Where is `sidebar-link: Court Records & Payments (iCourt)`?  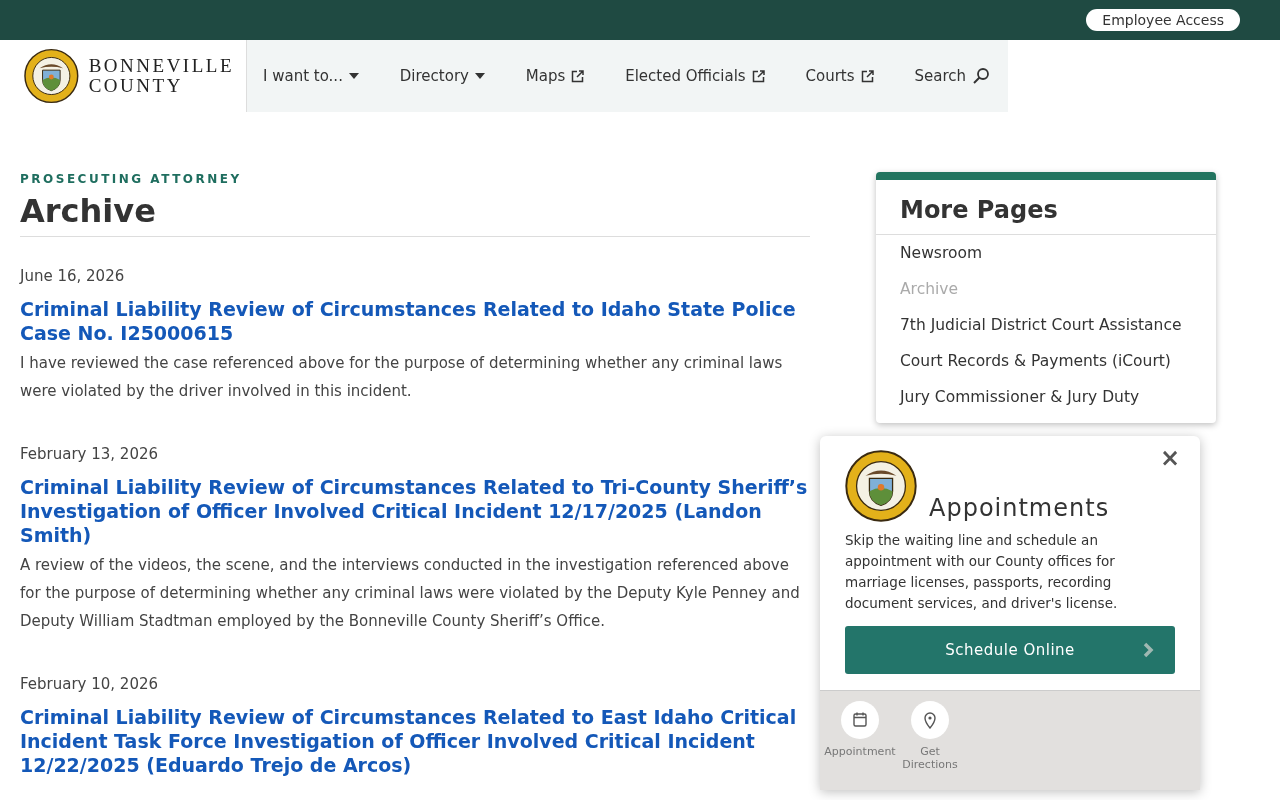 sidebar-link: Court Records & Payments (iCourt) is located at coordinates (1046, 361).